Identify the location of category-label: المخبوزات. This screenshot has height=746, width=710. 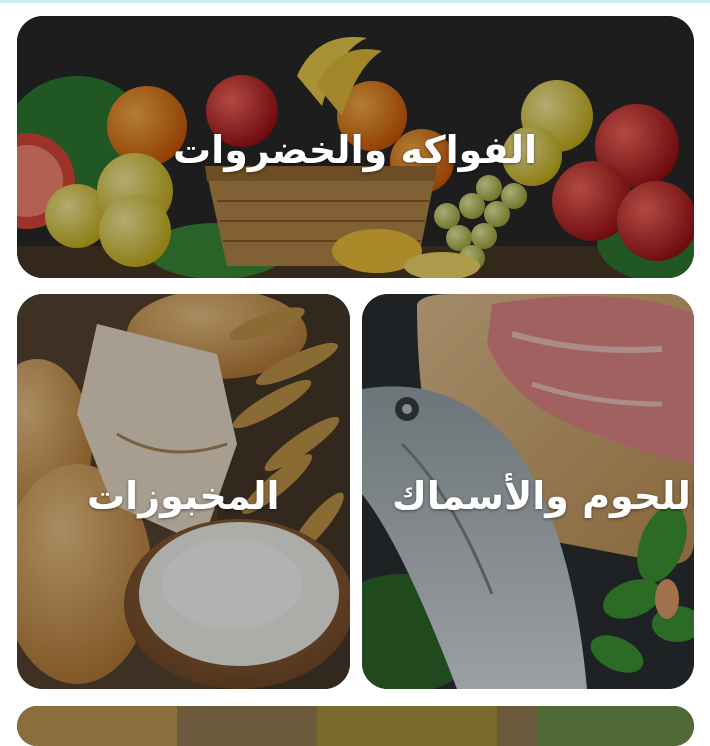
(183, 496).